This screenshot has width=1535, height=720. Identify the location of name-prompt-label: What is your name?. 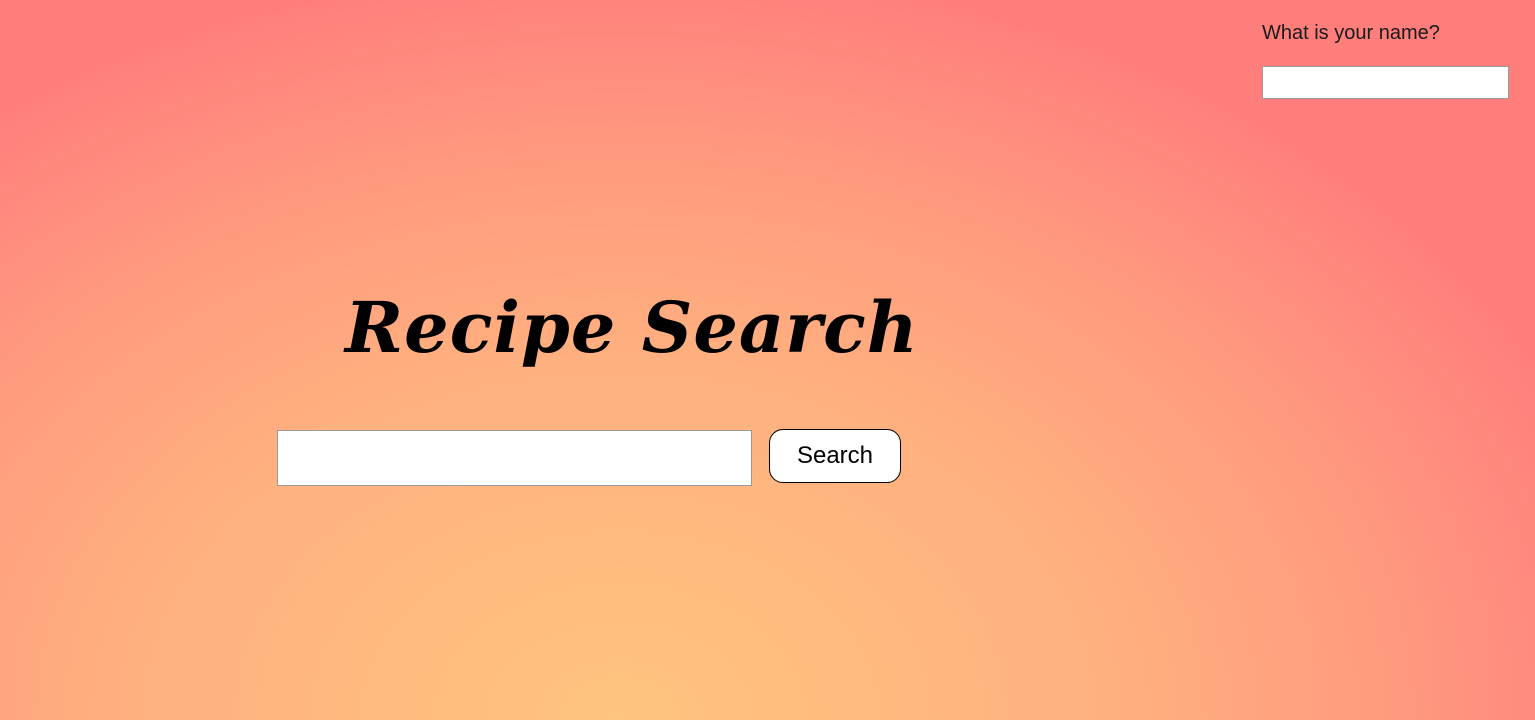
(1351, 33).